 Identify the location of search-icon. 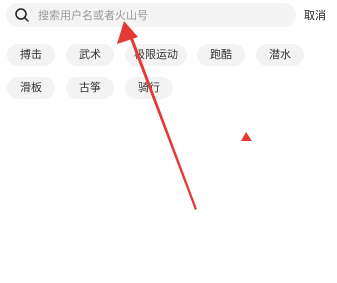
(22, 15).